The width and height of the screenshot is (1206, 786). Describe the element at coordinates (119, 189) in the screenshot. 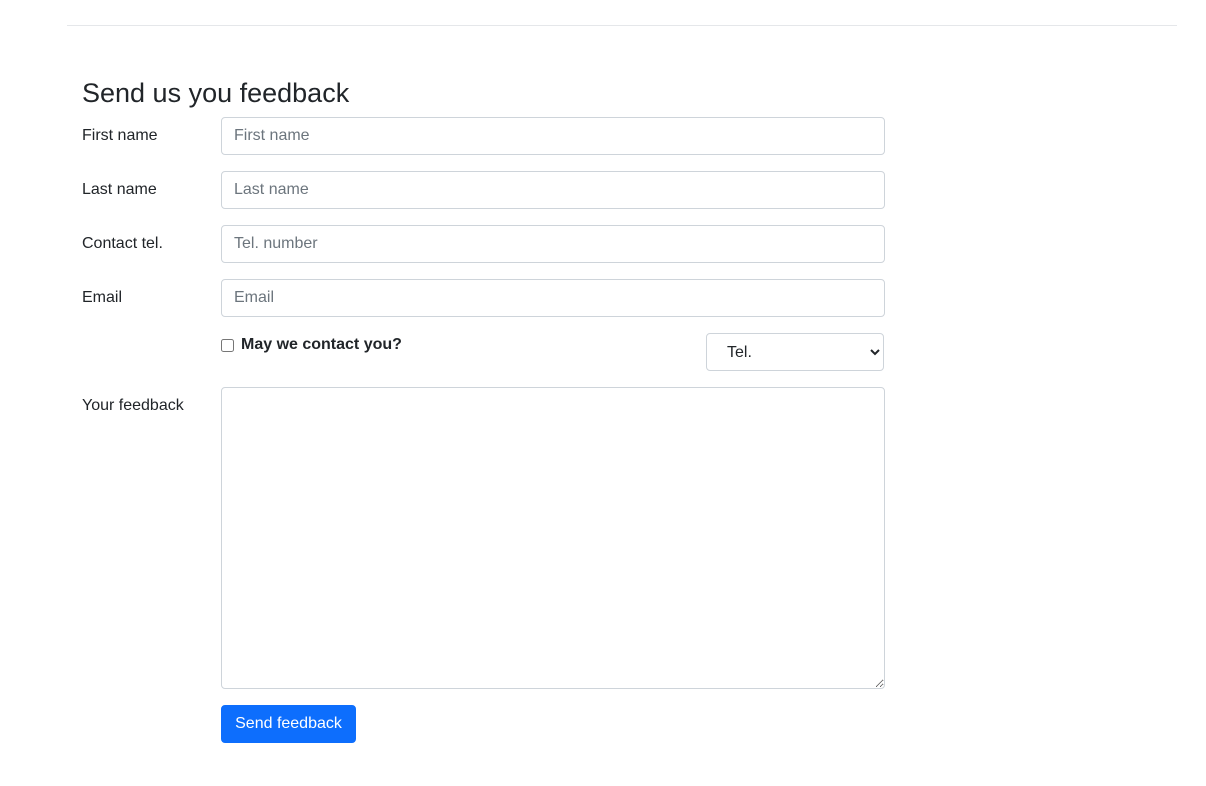

I see `last-name-label: Last name` at that location.